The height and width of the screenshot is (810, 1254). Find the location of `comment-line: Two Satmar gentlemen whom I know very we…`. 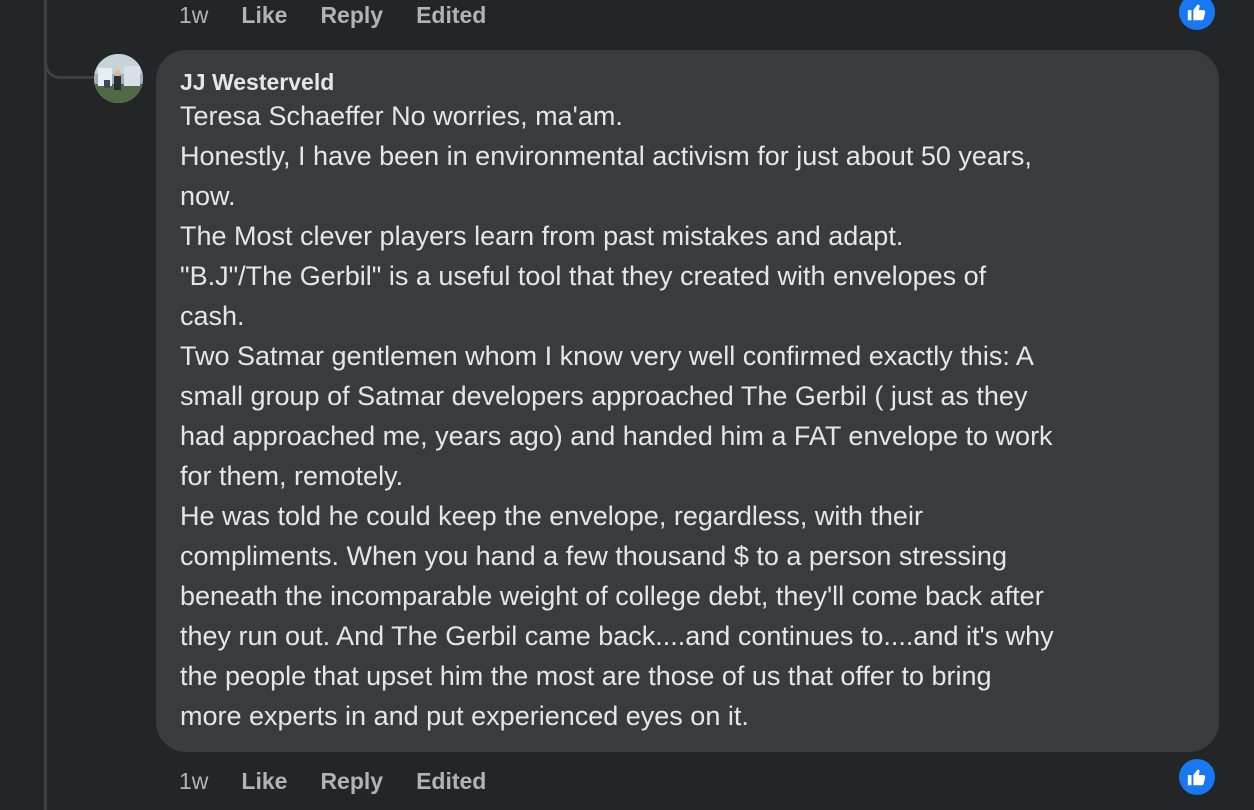

comment-line: Two Satmar gentlemen whom I know very we… is located at coordinates (607, 356).